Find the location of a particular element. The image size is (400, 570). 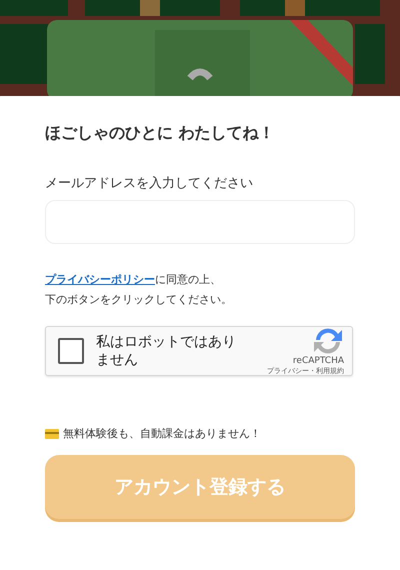

notice-text: 無料体験後も、自動課金はありません！ is located at coordinates (162, 433).